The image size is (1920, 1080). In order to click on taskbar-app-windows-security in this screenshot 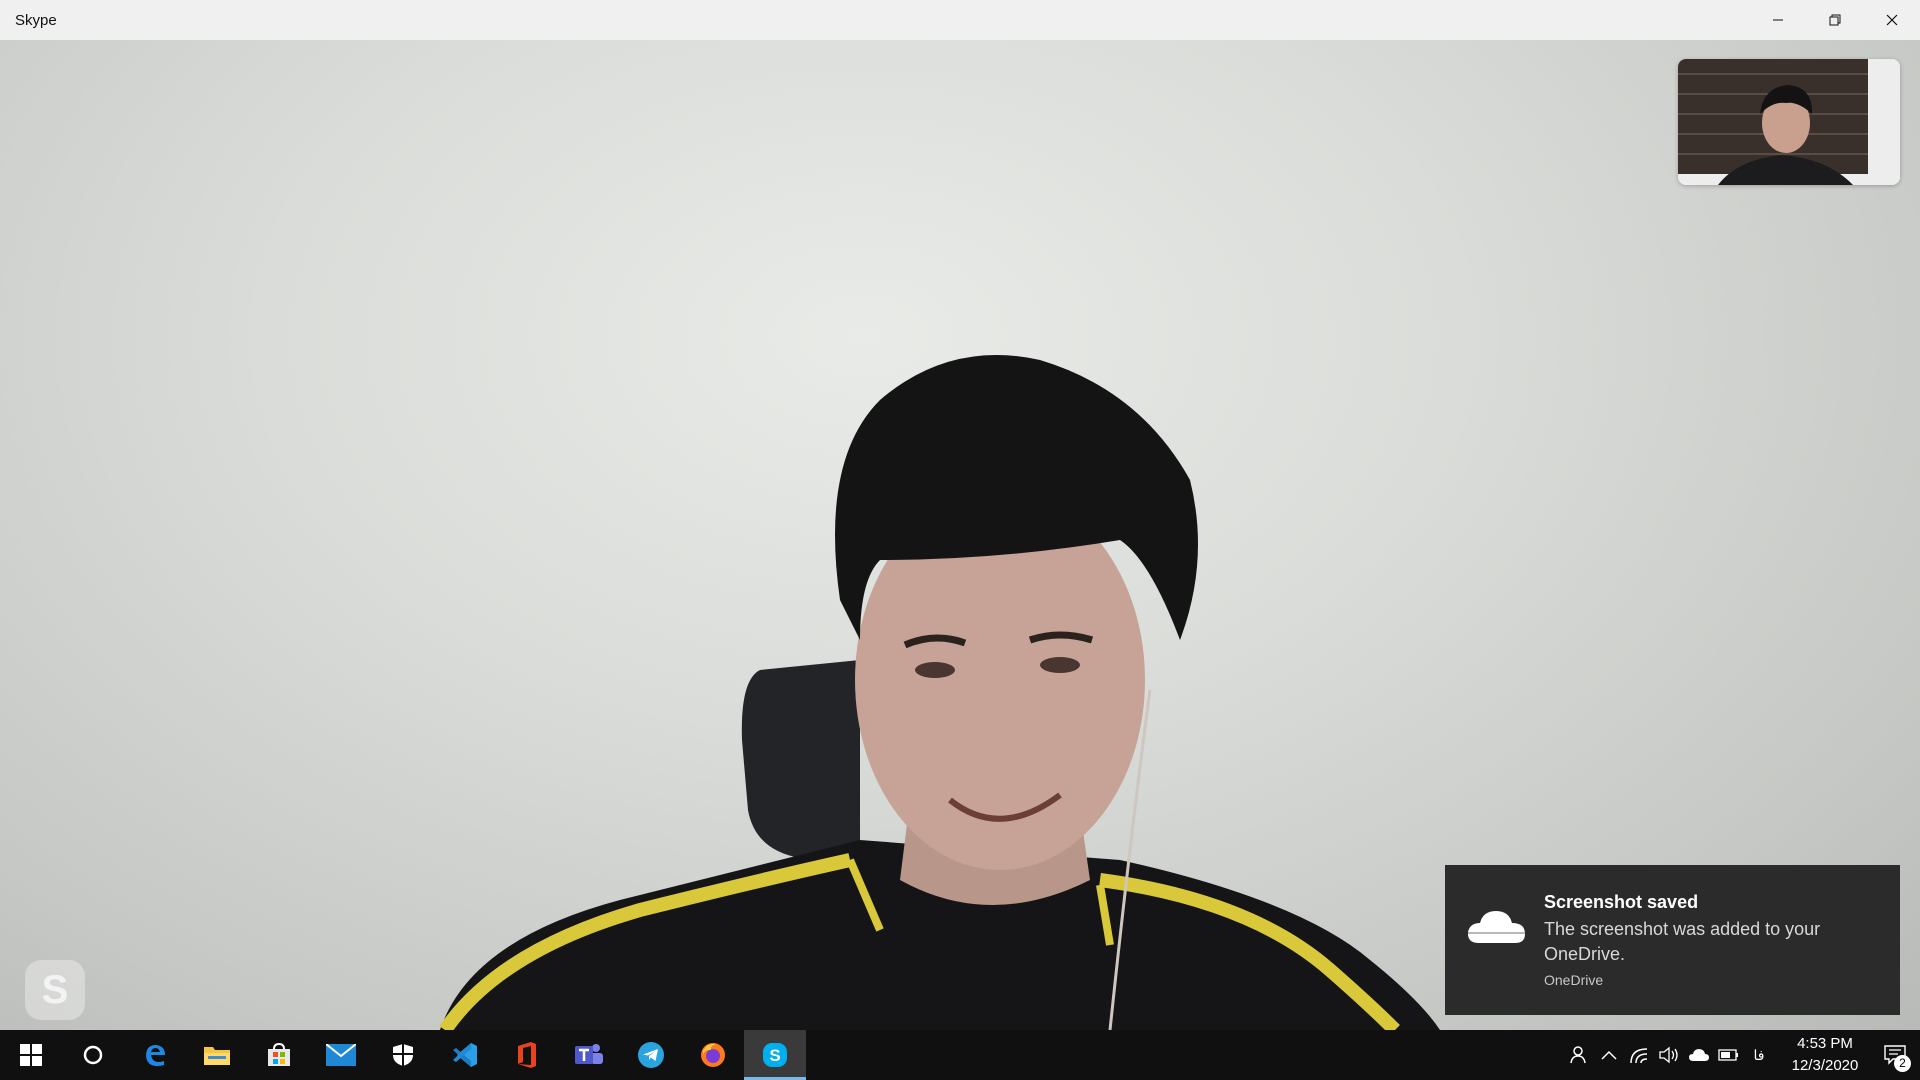, I will do `click(403, 1055)`.